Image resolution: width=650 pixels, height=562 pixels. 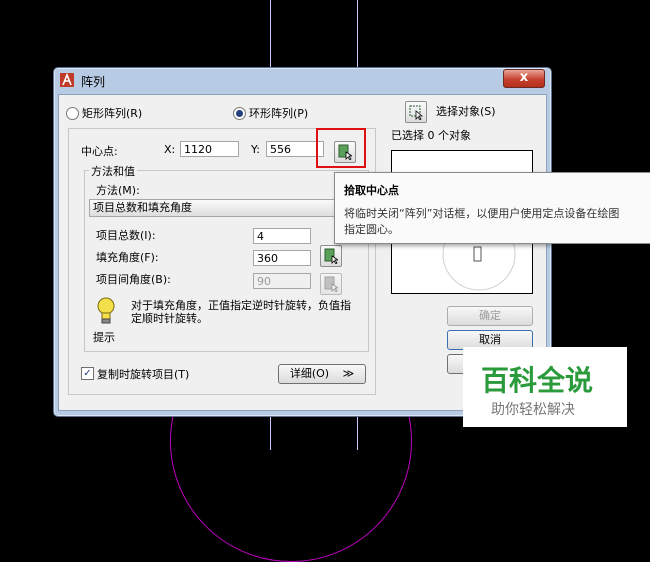 I want to click on x-label: X:, so click(x=170, y=149).